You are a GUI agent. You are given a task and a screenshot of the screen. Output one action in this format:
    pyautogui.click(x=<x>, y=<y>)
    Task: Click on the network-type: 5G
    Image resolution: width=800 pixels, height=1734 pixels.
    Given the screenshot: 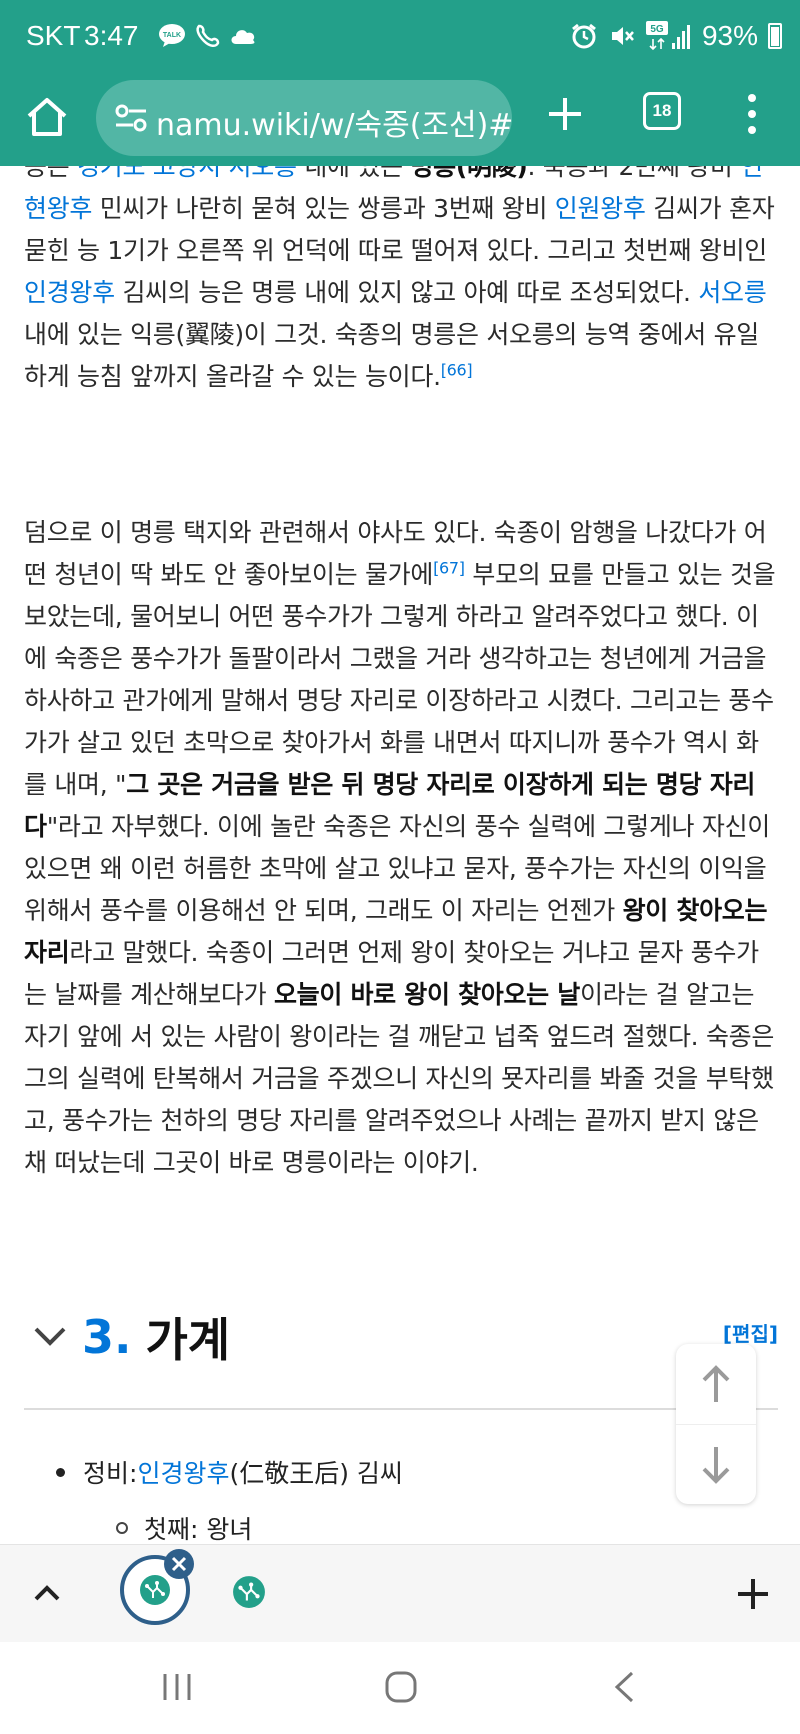 What is the action you would take?
    pyautogui.click(x=657, y=29)
    